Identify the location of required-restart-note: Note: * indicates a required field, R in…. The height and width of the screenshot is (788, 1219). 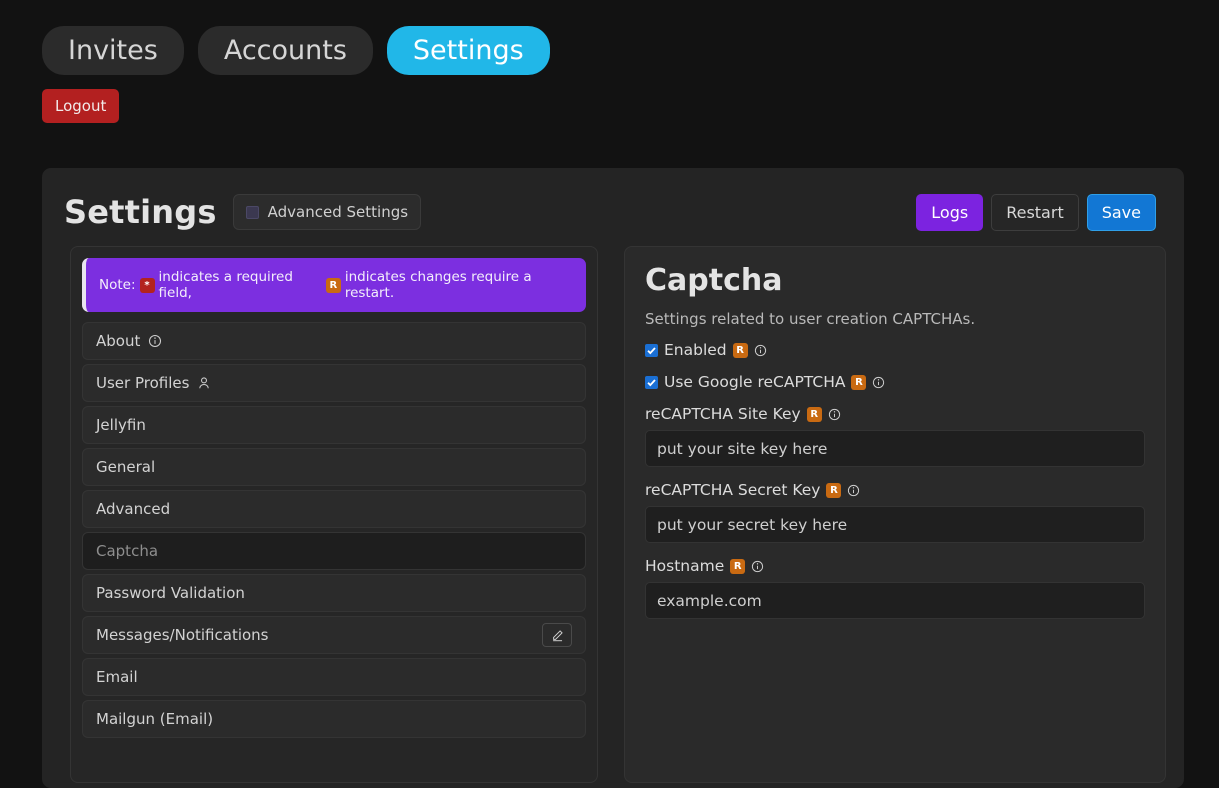
(334, 285).